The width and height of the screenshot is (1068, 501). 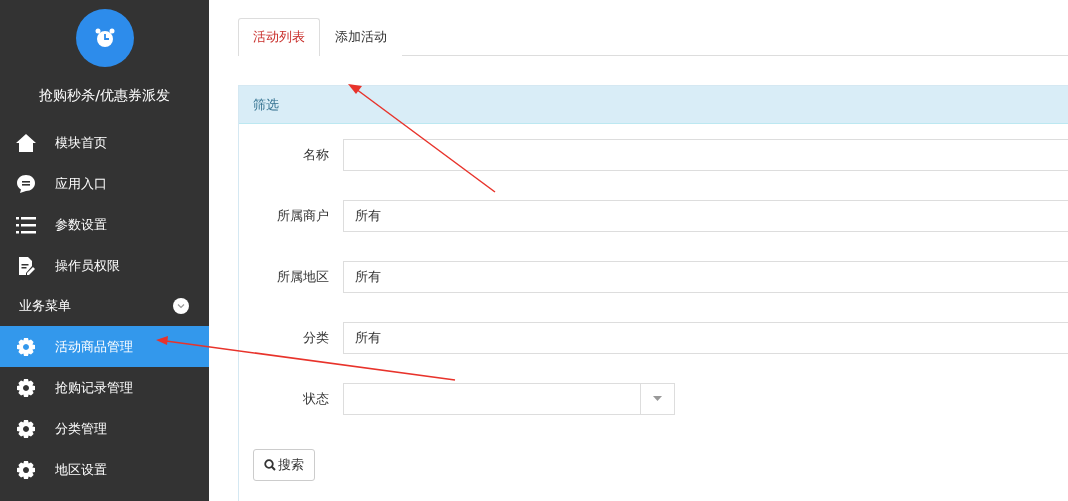 I want to click on sidebar-item-label: 操作员权限, so click(x=87, y=265).